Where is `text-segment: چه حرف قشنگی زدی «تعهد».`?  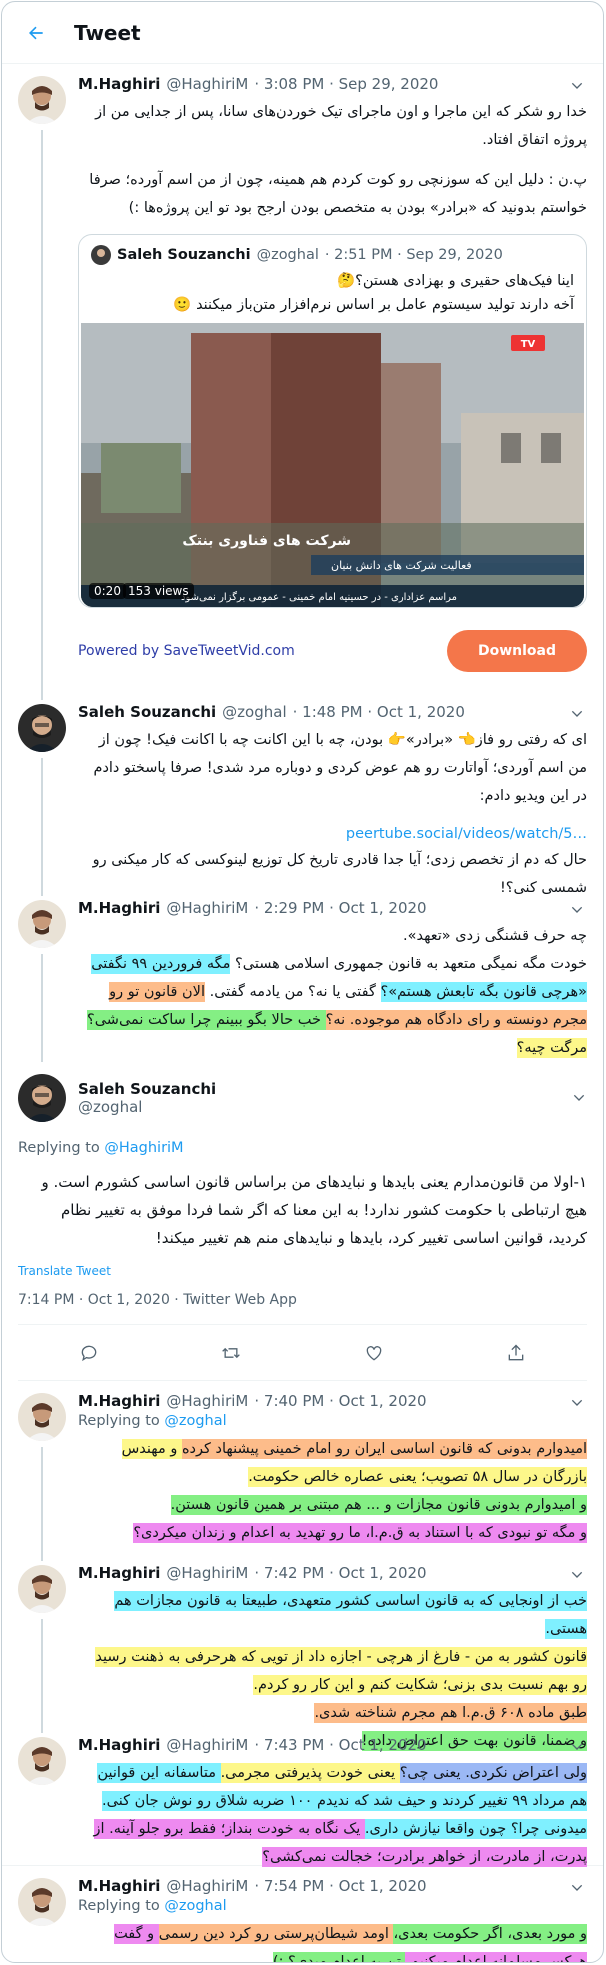 text-segment: چه حرف قشنگی زدی «تعهد». is located at coordinates (495, 936).